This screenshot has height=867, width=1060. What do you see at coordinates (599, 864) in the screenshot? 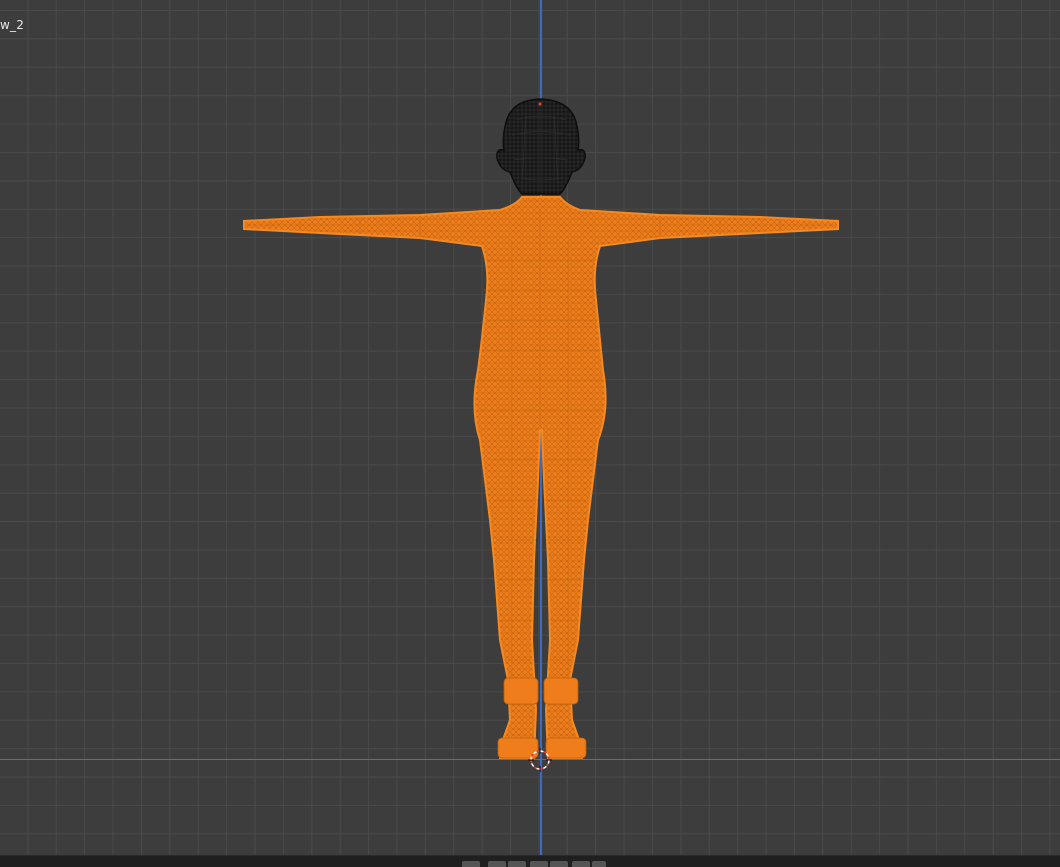
I see `keyframe-button` at bounding box center [599, 864].